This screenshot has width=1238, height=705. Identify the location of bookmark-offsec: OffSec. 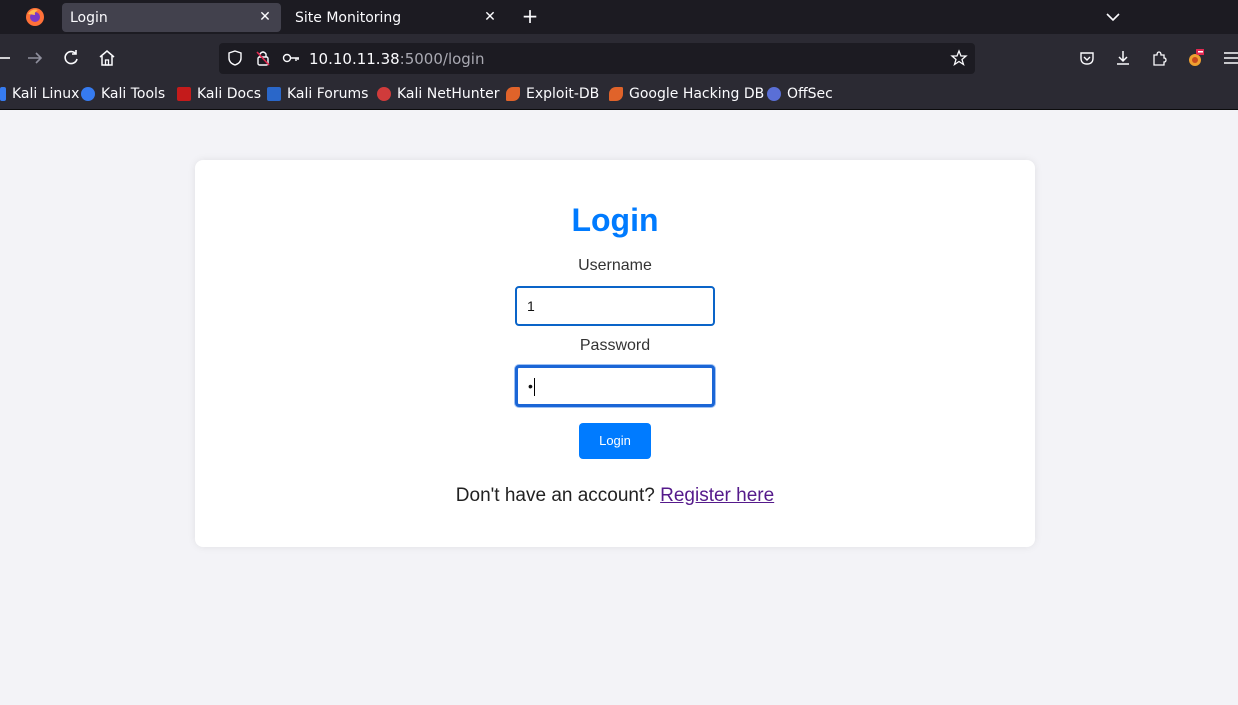
(800, 94).